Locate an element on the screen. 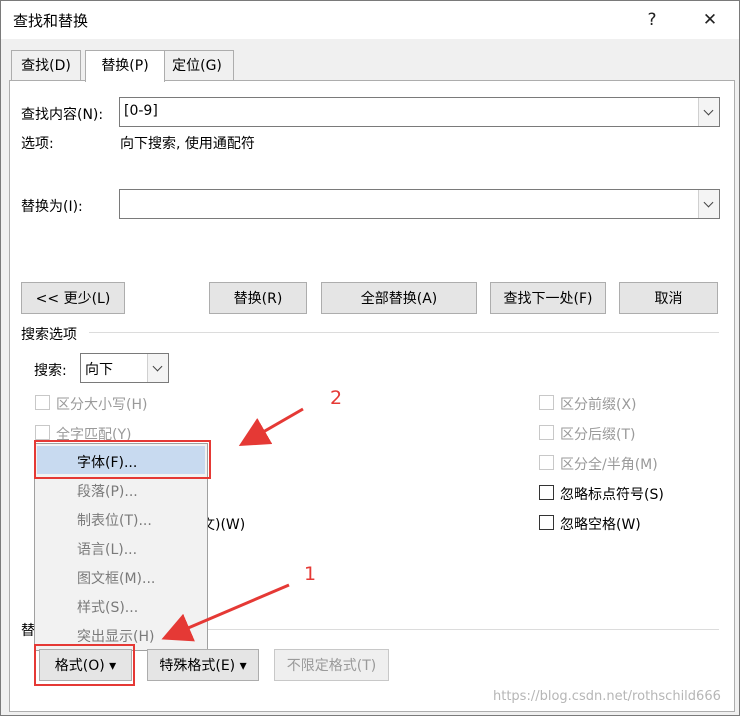  annotation-number-2: 2 is located at coordinates (336, 398).